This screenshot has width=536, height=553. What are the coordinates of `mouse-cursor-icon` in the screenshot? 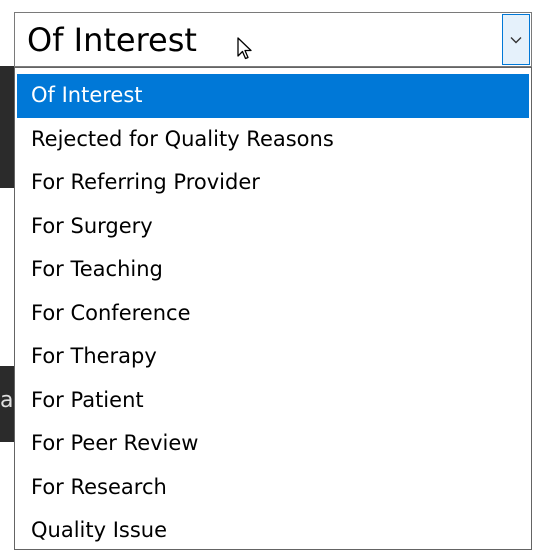 It's located at (244, 48).